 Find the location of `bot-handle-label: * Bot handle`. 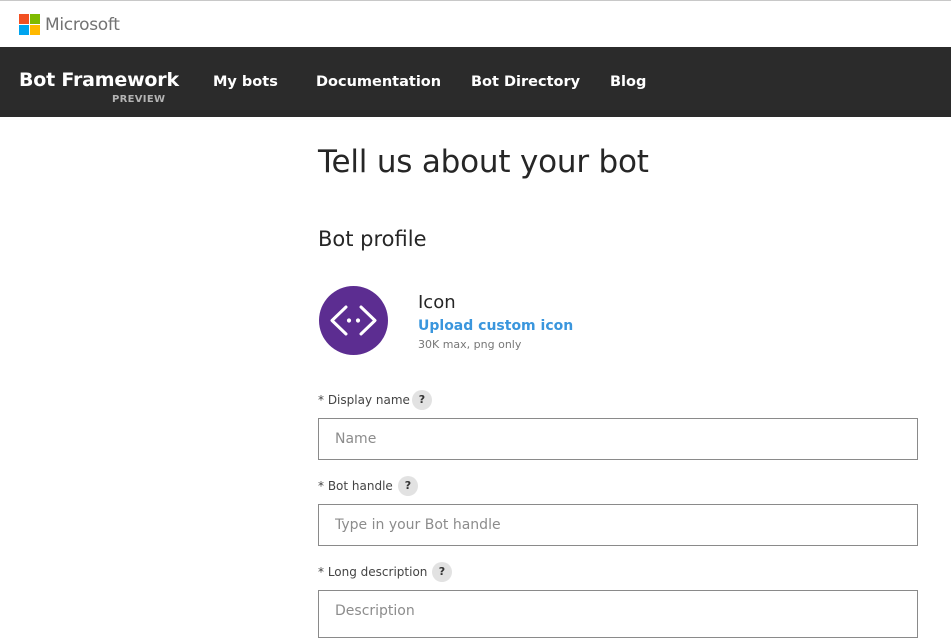

bot-handle-label: * Bot handle is located at coordinates (355, 486).